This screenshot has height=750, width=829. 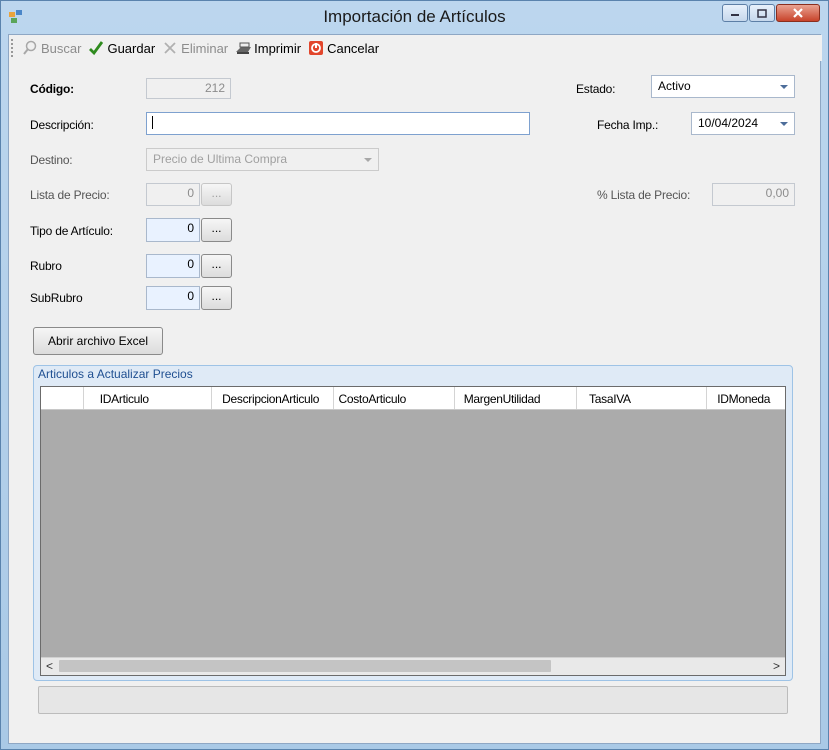 I want to click on tipo-articulo-field: 0, so click(x=173, y=230).